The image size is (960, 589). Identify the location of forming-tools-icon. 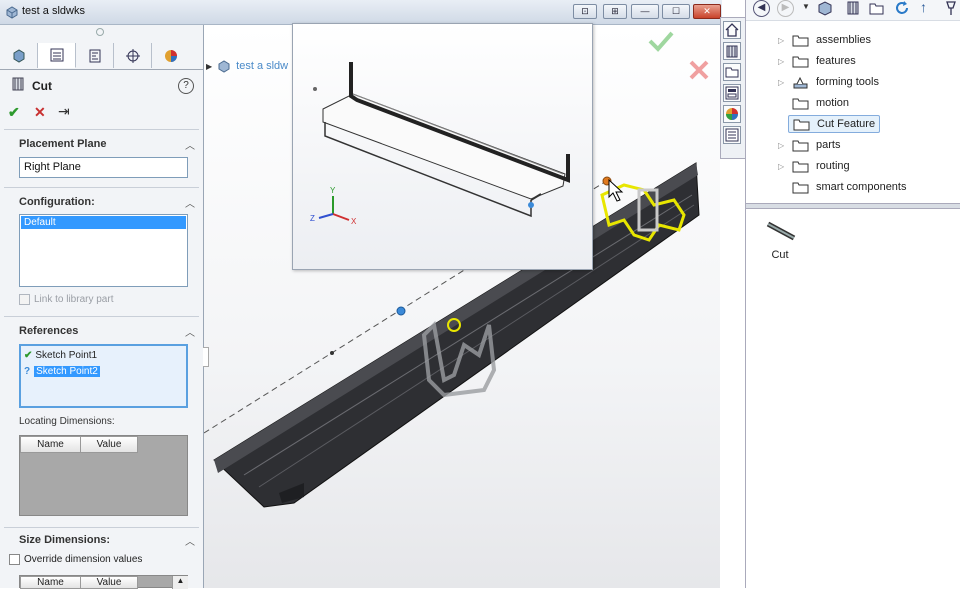
(800, 82).